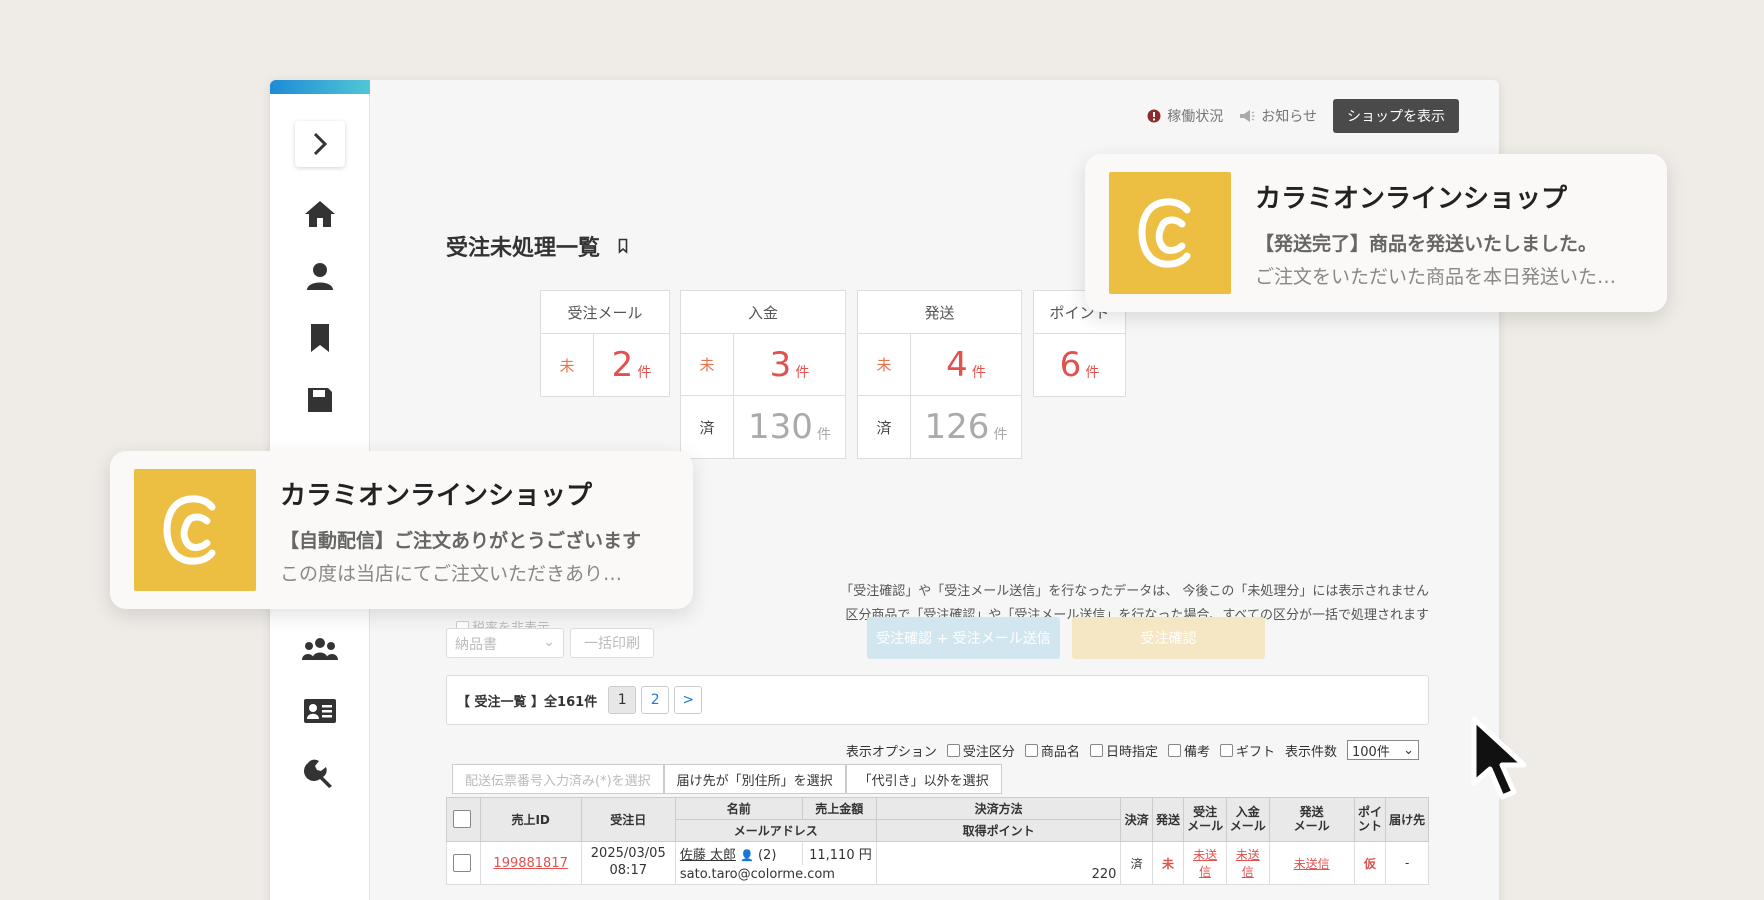 The width and height of the screenshot is (1764, 900). I want to click on order-mail-link: 未送信, so click(1205, 863).